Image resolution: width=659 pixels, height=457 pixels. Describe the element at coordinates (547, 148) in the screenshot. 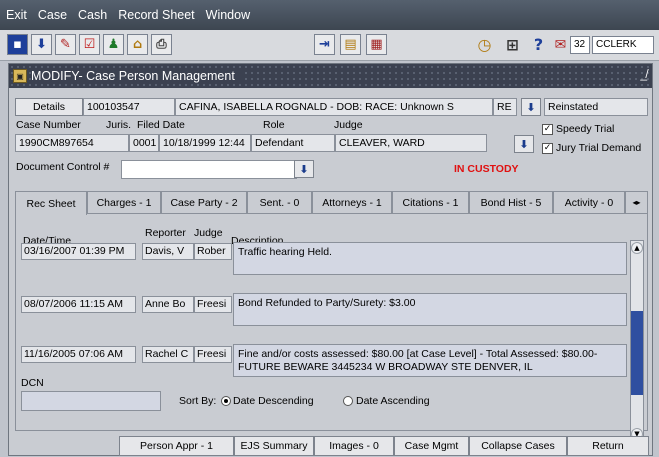

I see `jury-trial-checkbox: ✓` at that location.